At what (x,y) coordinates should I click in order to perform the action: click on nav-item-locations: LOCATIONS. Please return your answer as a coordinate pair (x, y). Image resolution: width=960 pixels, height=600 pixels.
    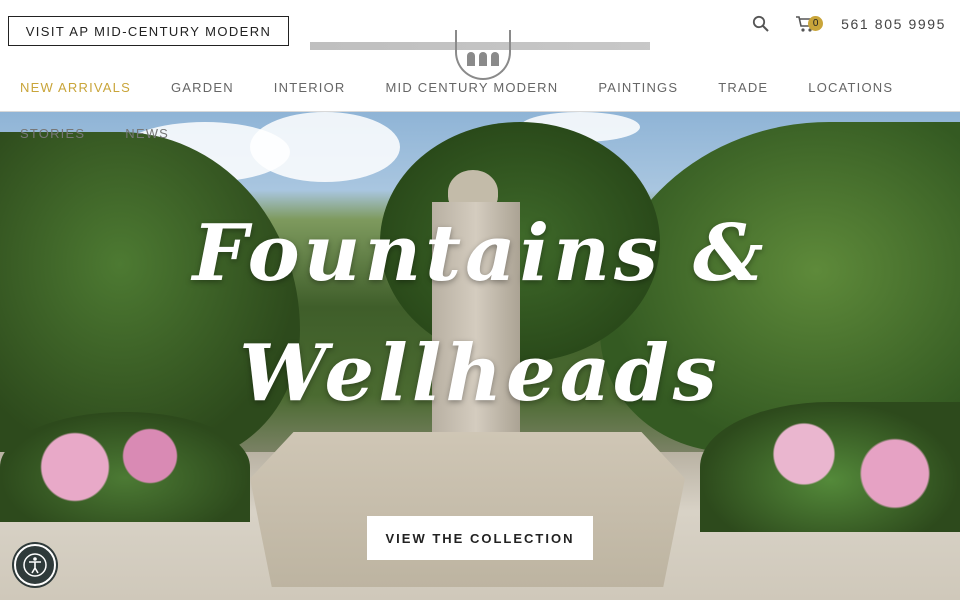
    Looking at the image, I should click on (850, 89).